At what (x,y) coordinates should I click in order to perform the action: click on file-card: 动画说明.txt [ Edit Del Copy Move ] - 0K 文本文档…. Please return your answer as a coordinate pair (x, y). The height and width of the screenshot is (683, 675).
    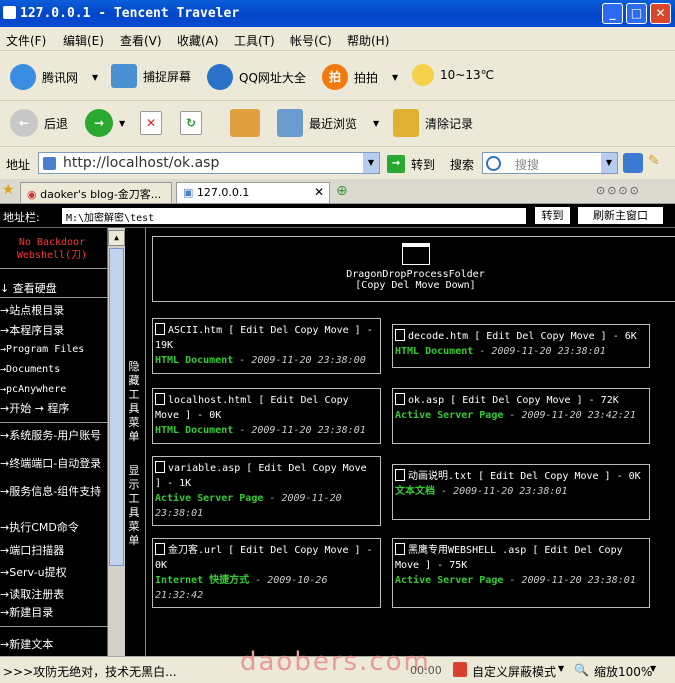
    Looking at the image, I should click on (521, 492).